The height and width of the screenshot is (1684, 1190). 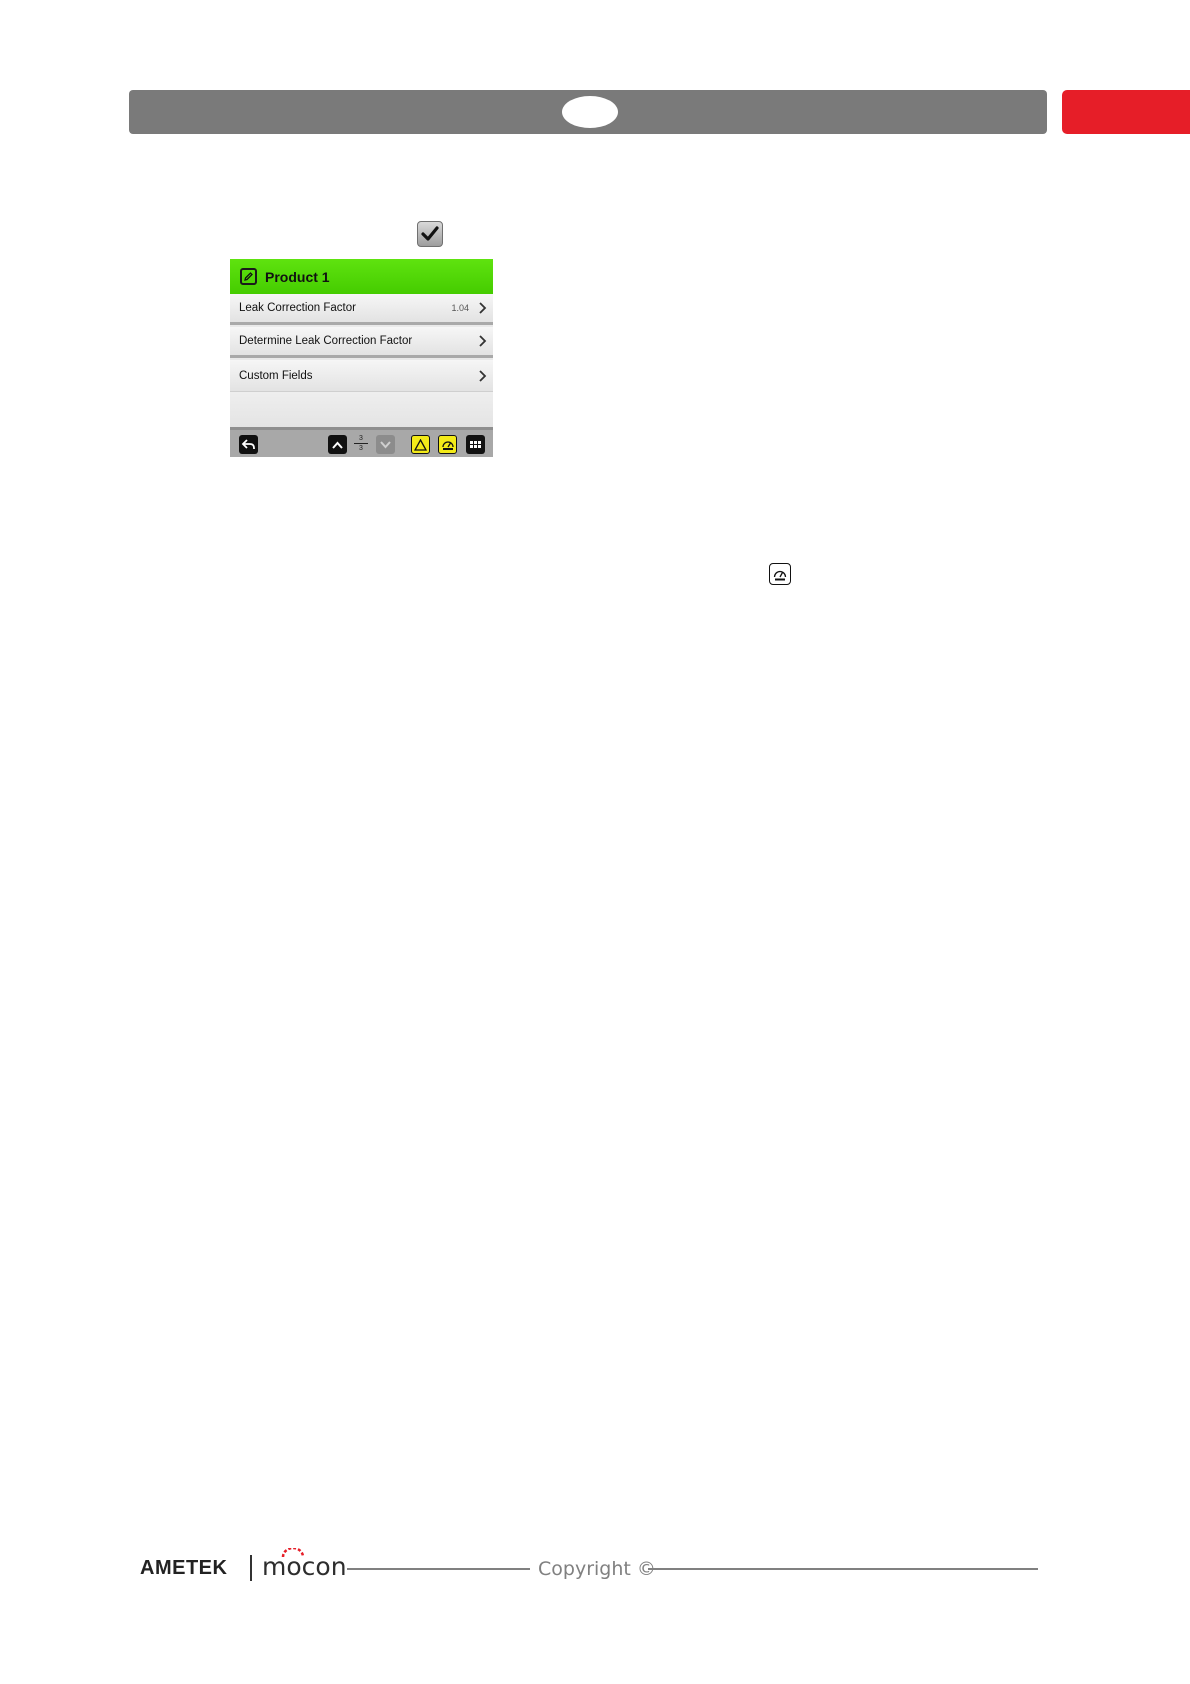 What do you see at coordinates (438, 1569) in the screenshot?
I see `footer-rule-left` at bounding box center [438, 1569].